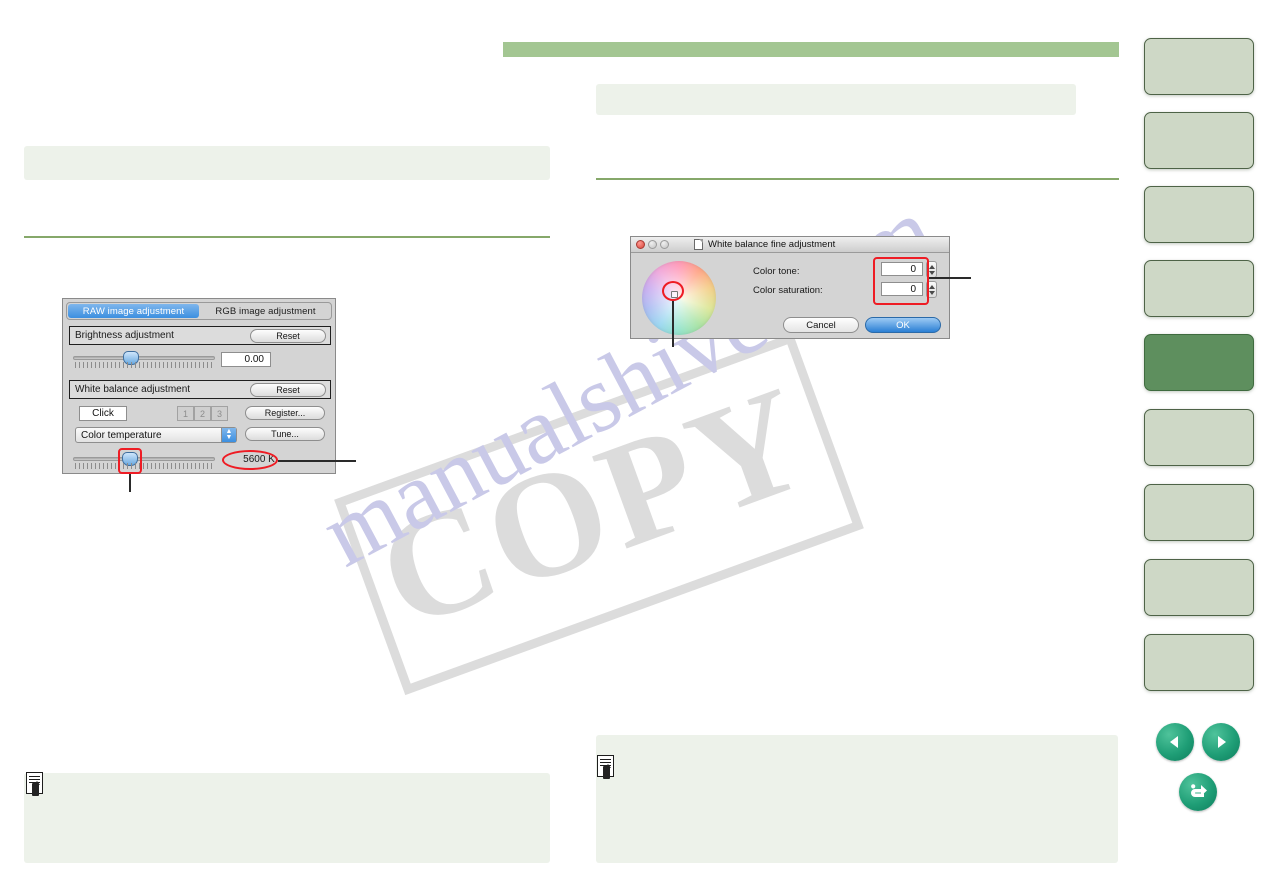  Describe the element at coordinates (200, 389) in the screenshot. I see `white-balance-group-header: White balance adjustment Reset` at that location.